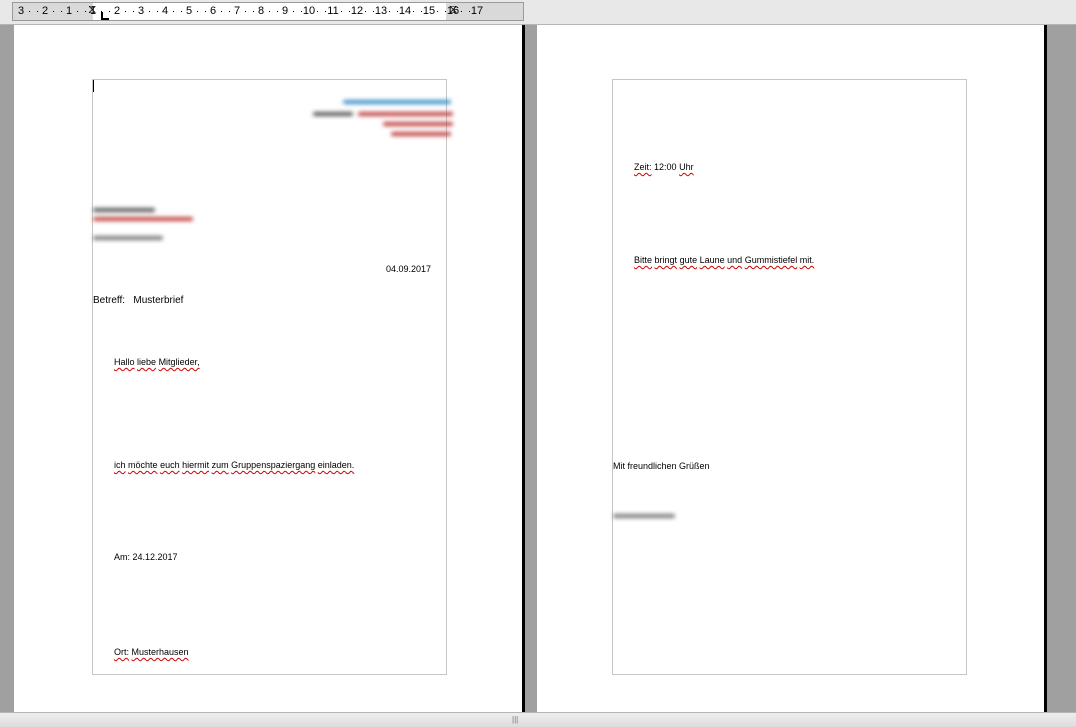 This screenshot has height=727, width=1076. I want to click on event-place-line: Ort: Musterhausen, so click(151, 652).